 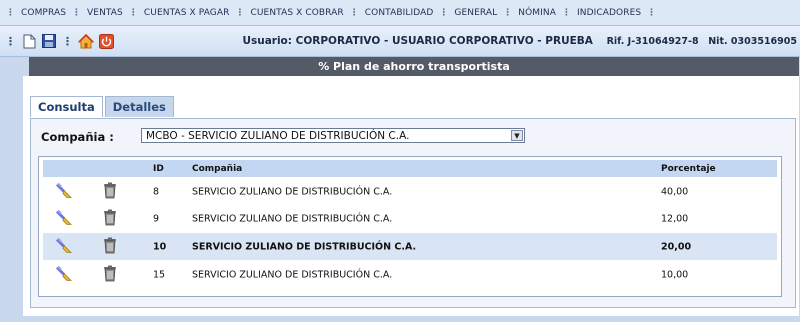 What do you see at coordinates (410, 168) in the screenshot?
I see `grid-header-row: ID Compañia Porcentaje` at bounding box center [410, 168].